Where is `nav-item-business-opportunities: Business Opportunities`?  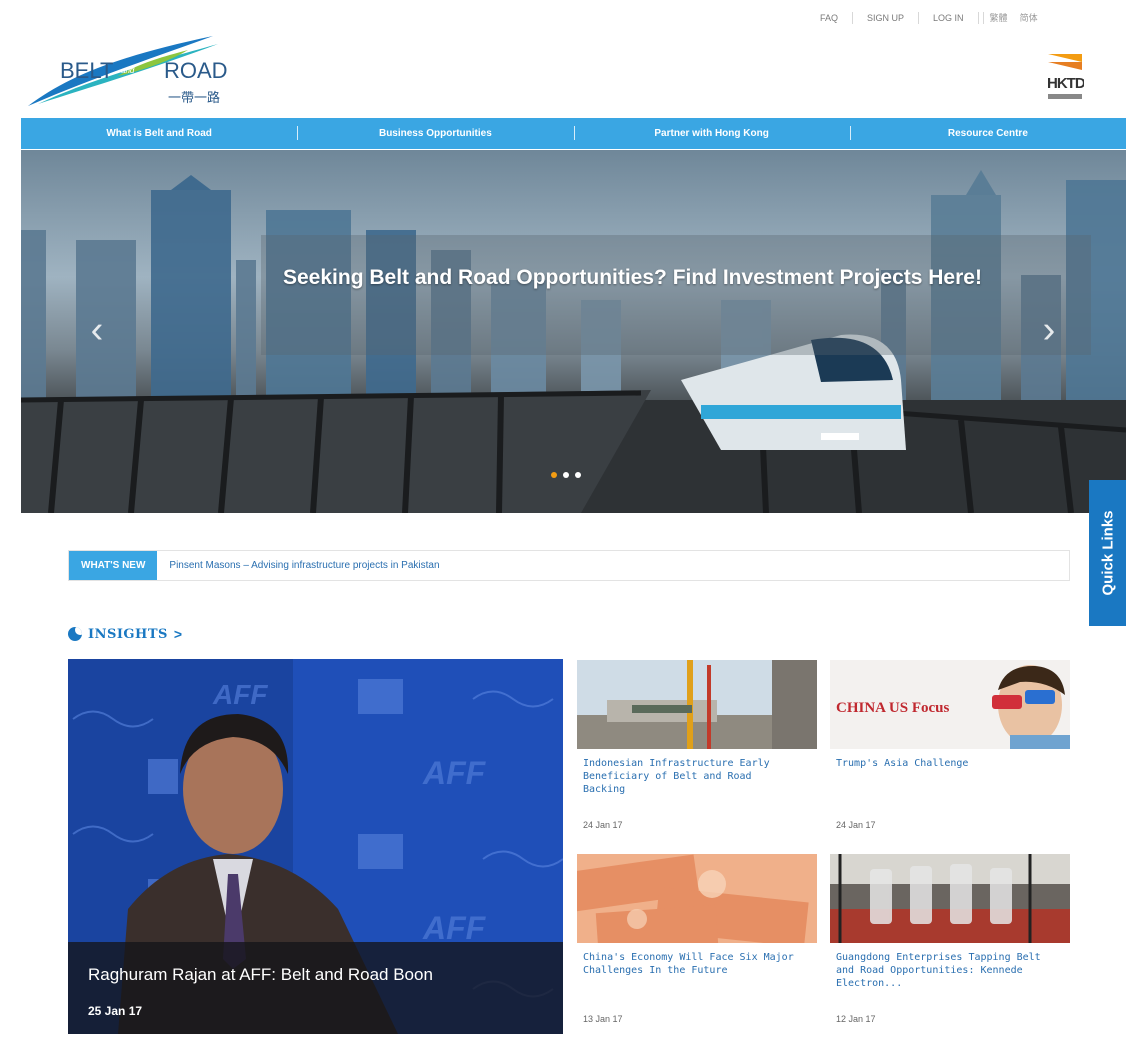 nav-item-business-opportunities: Business Opportunities is located at coordinates (435, 133).